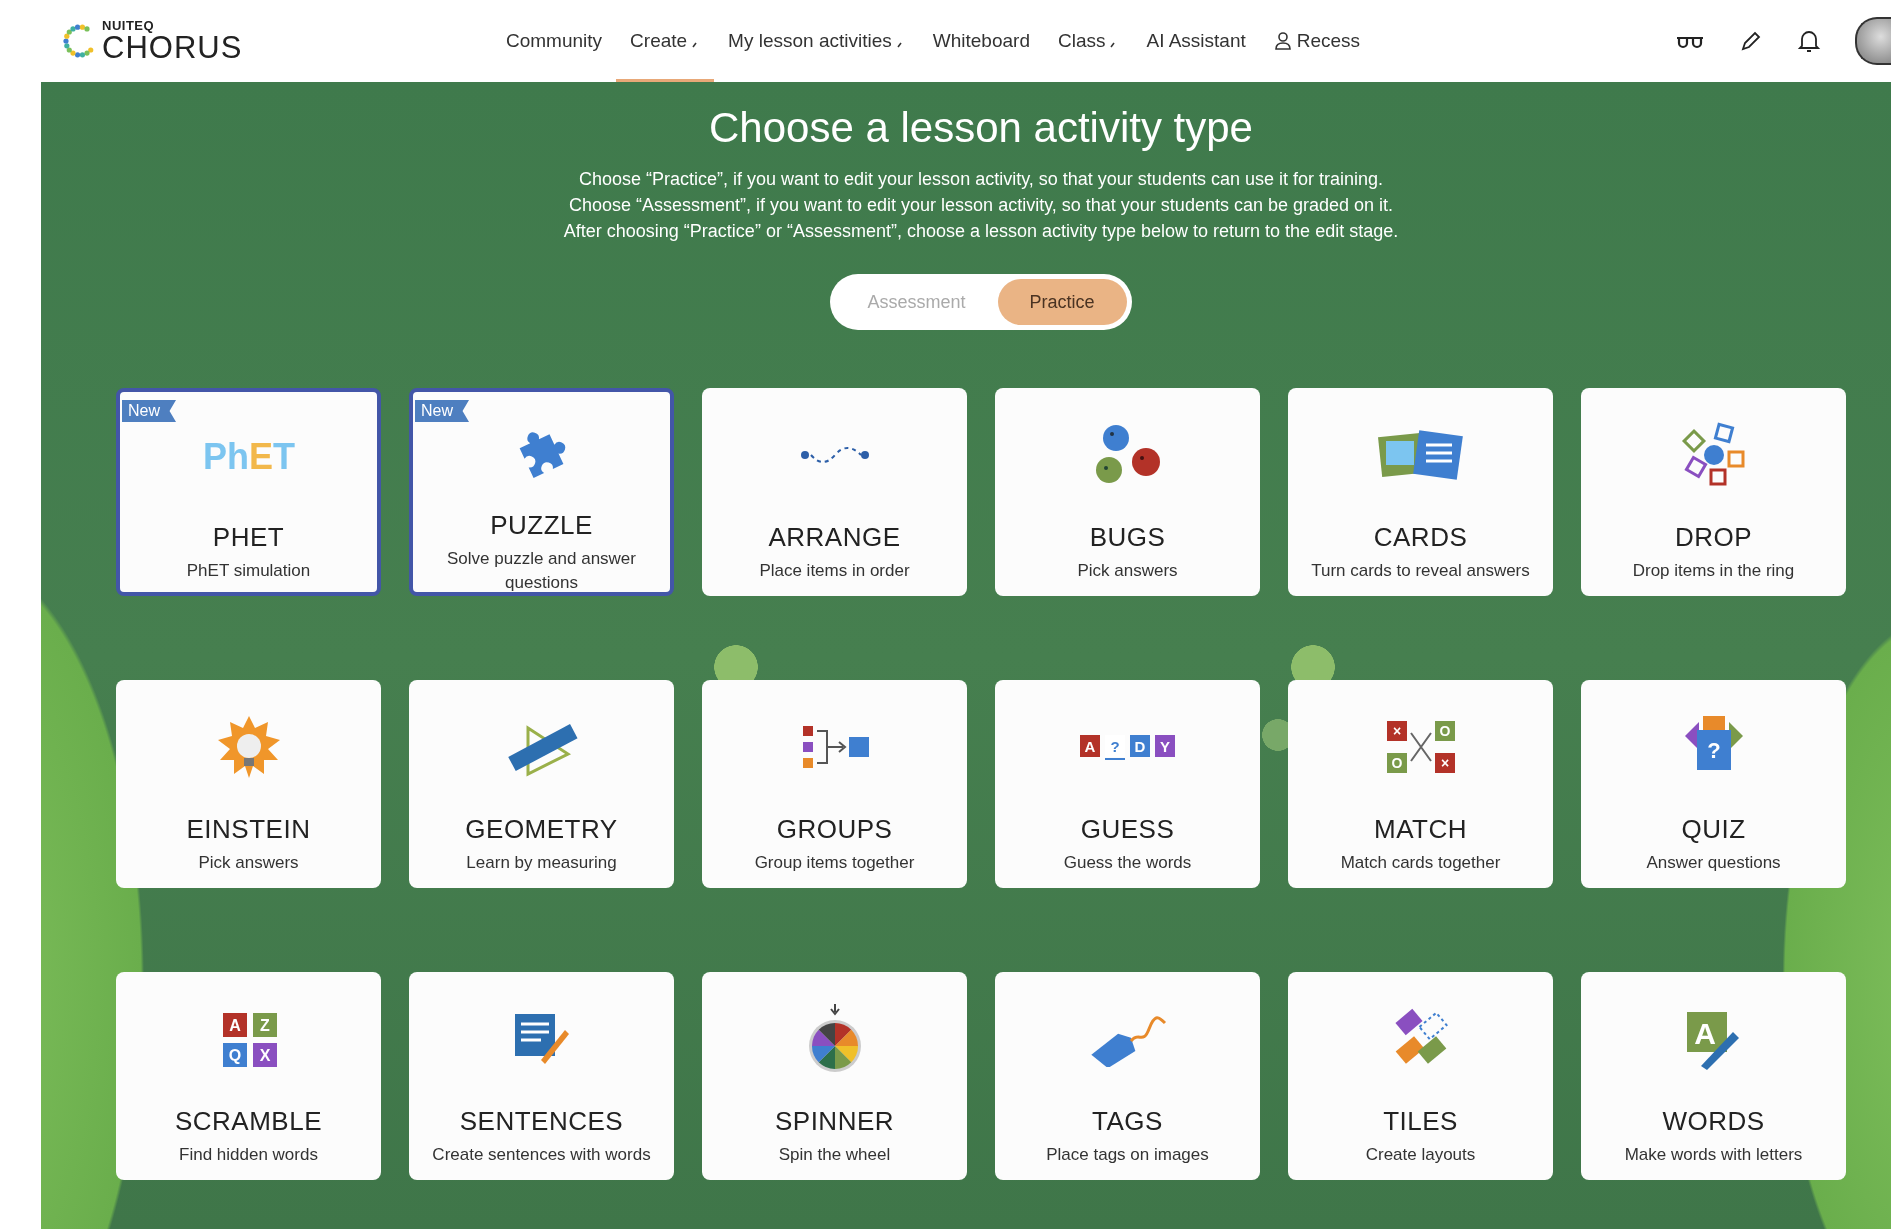 Image resolution: width=1891 pixels, height=1229 pixels. Describe the element at coordinates (541, 492) in the screenshot. I see `activity-type-card: New PUZZLE Solve puzzle and answer questions` at that location.